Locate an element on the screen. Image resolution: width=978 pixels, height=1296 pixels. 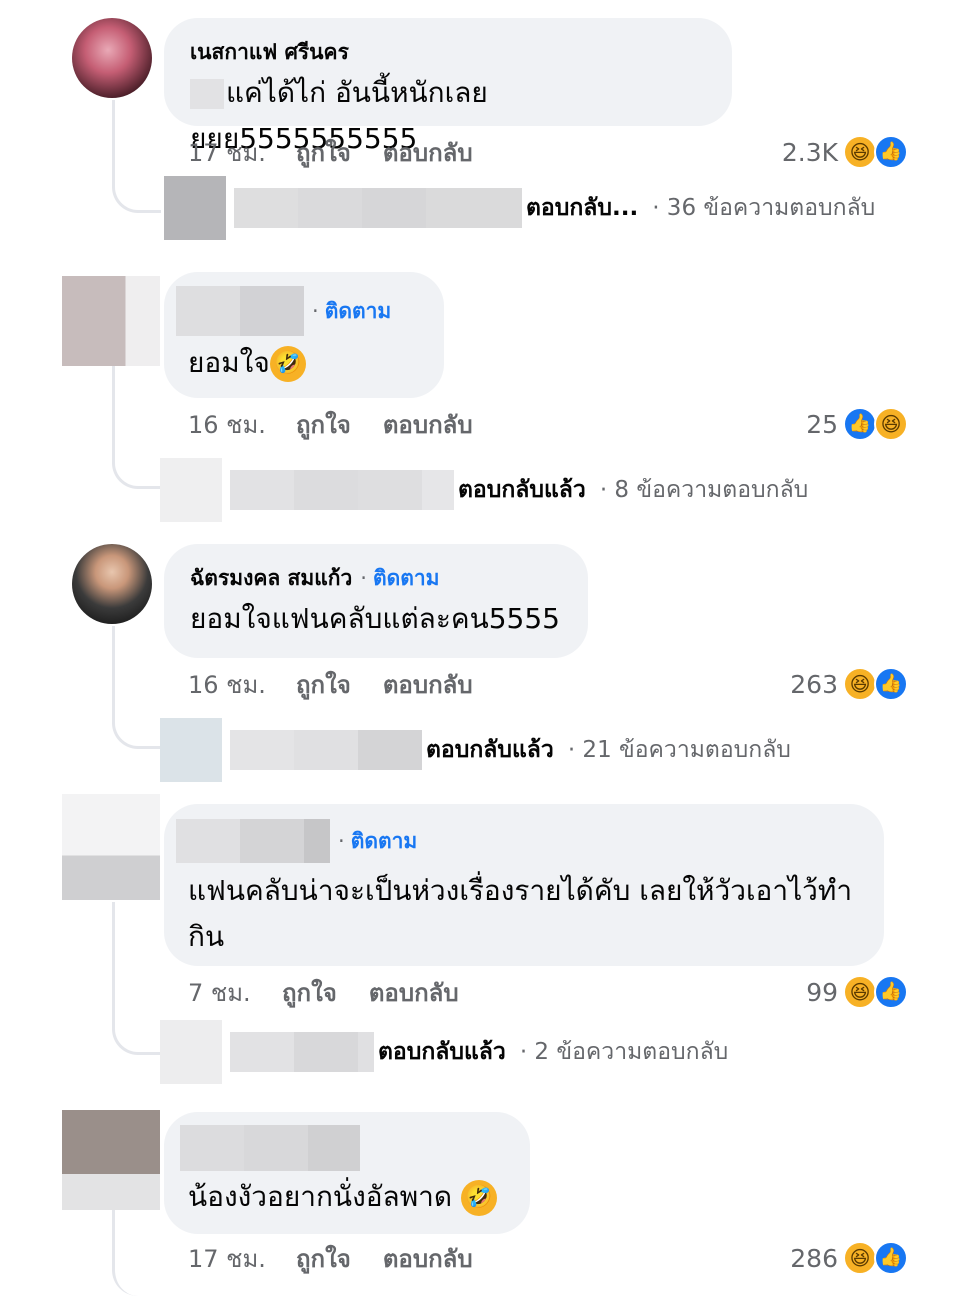
comment-meta: 17 ชม. ถูกใจ ตอบกลับ 2.3K 😆 👍 is located at coordinates (548, 152).